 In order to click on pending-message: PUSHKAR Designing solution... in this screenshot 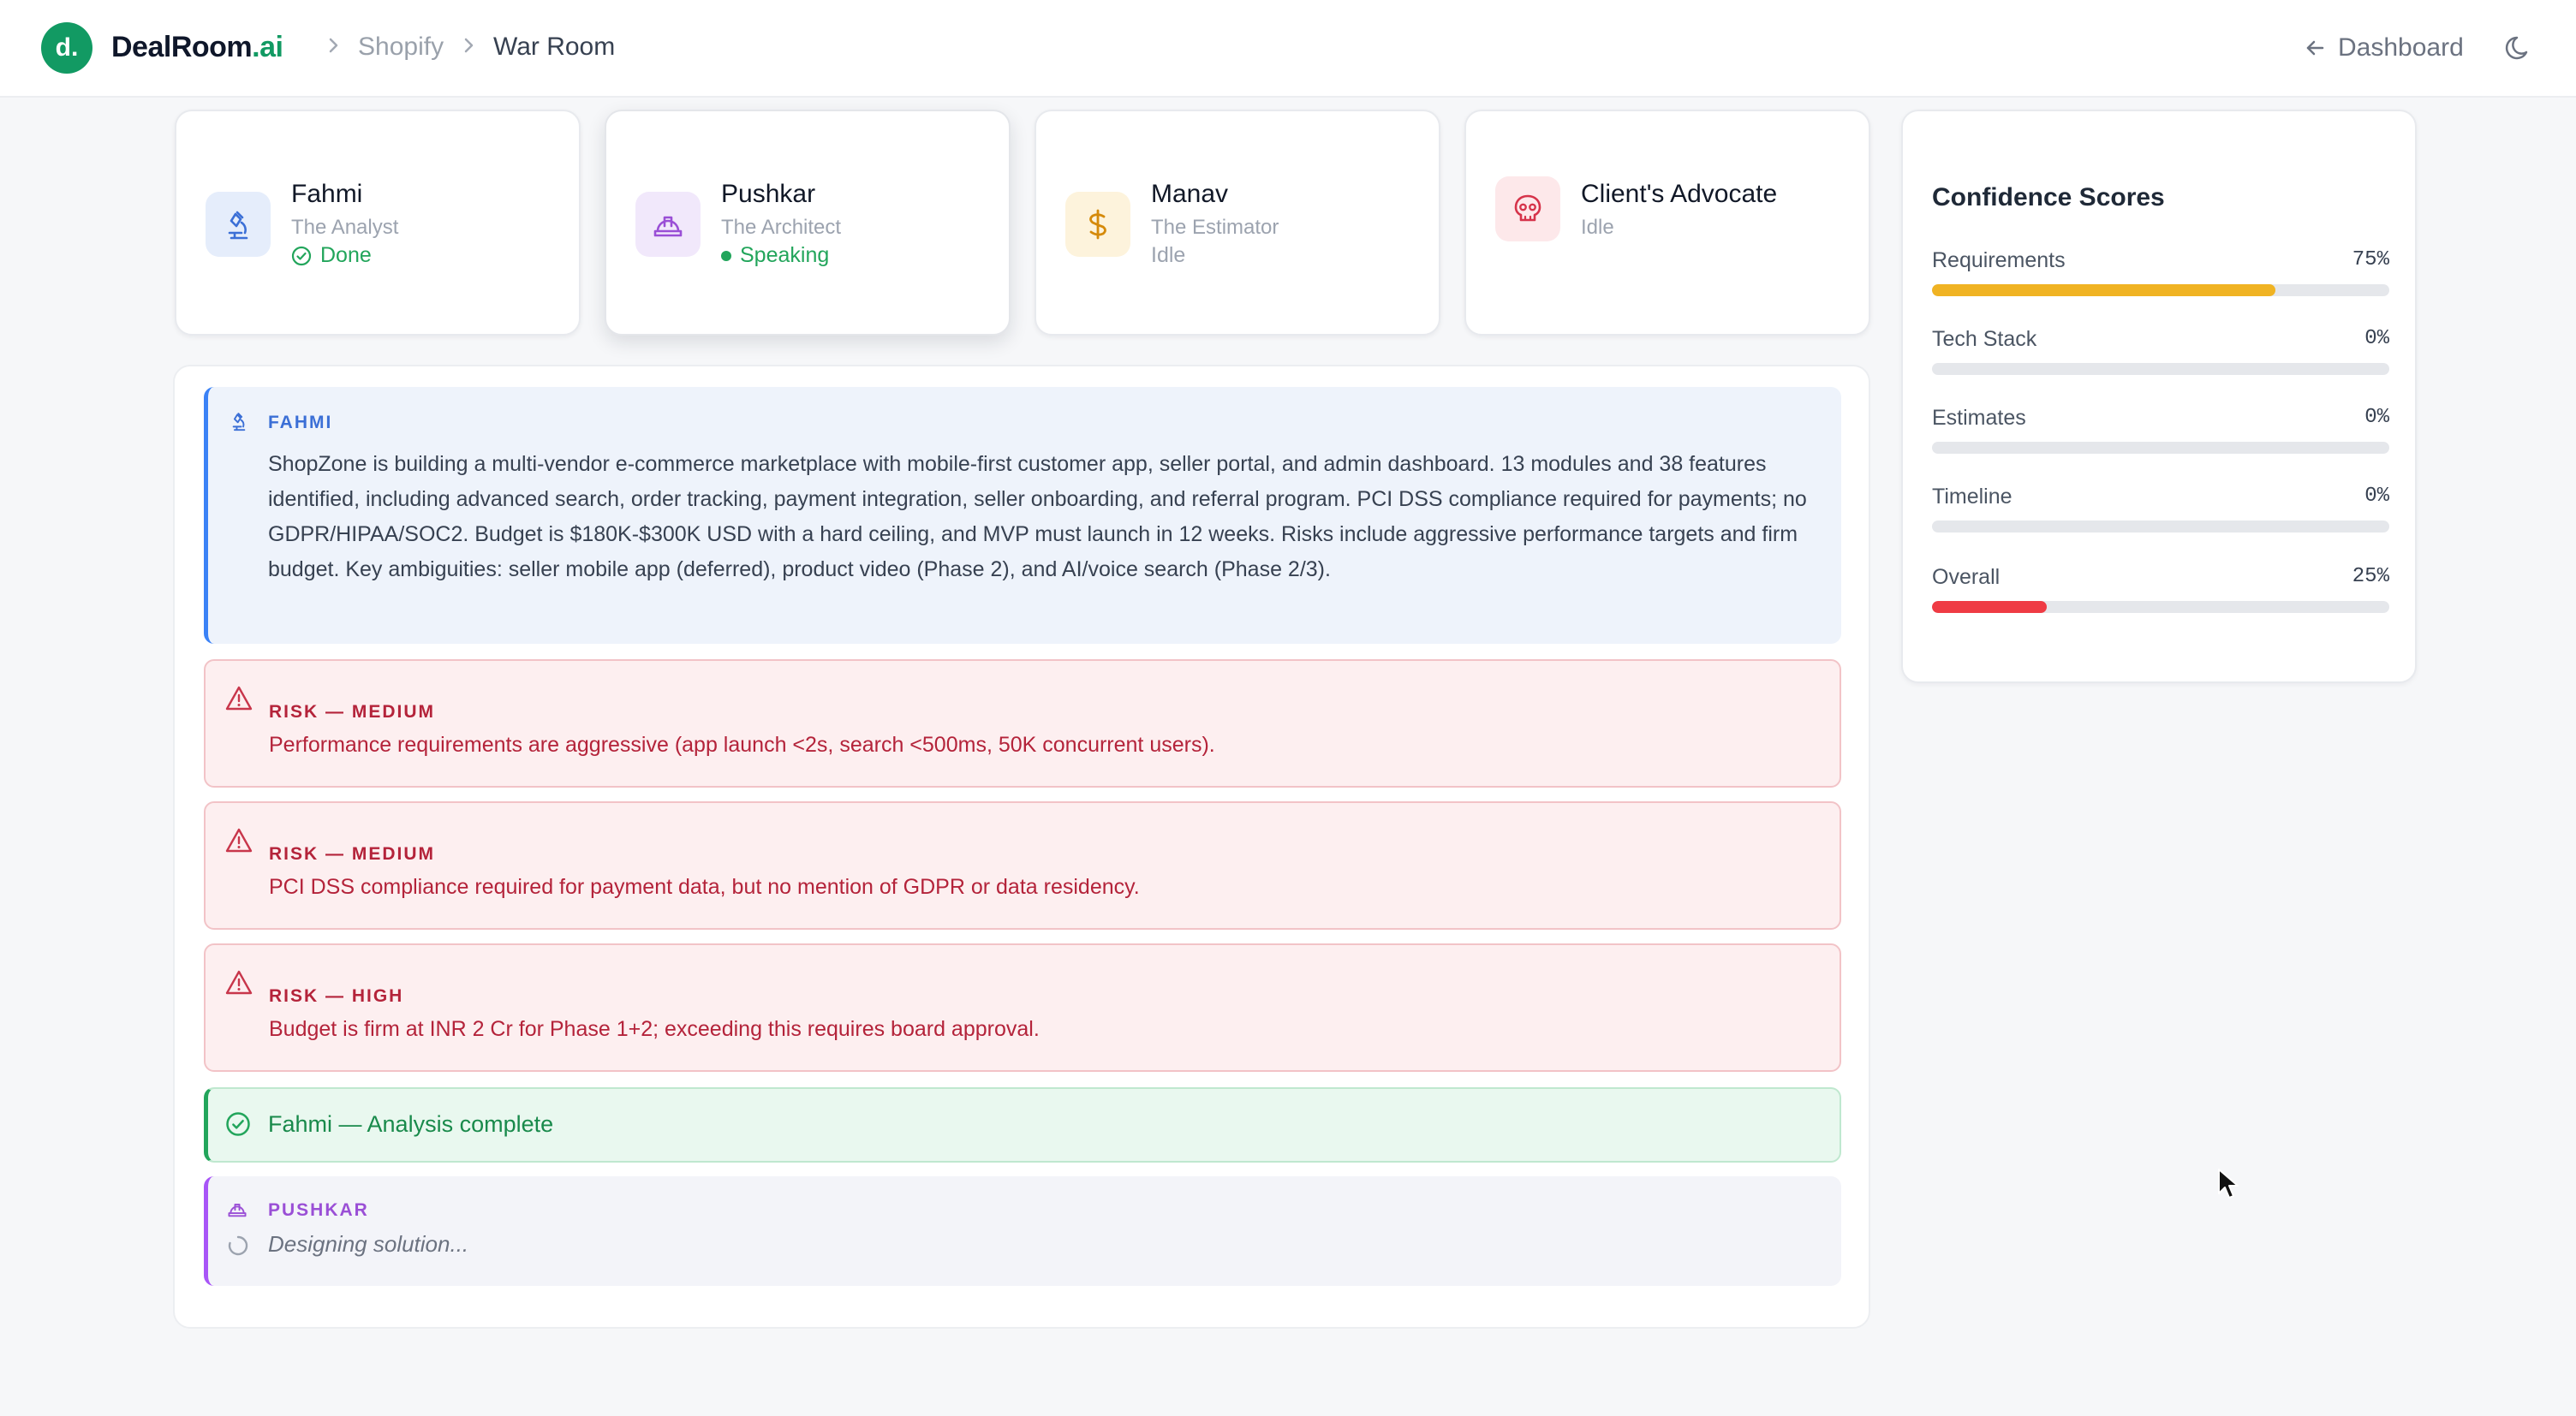, I will do `click(1022, 1231)`.